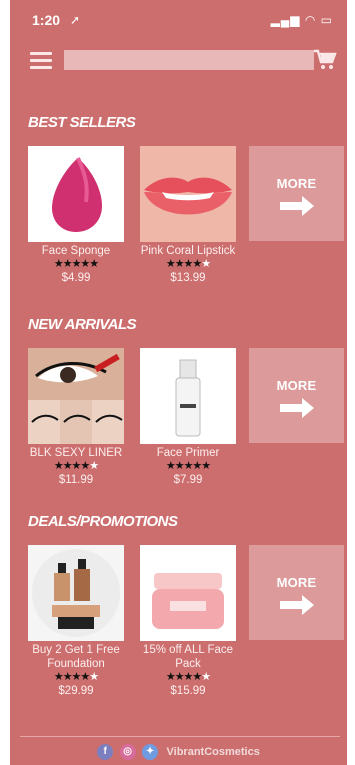  I want to click on product-price: $11.99, so click(76, 480).